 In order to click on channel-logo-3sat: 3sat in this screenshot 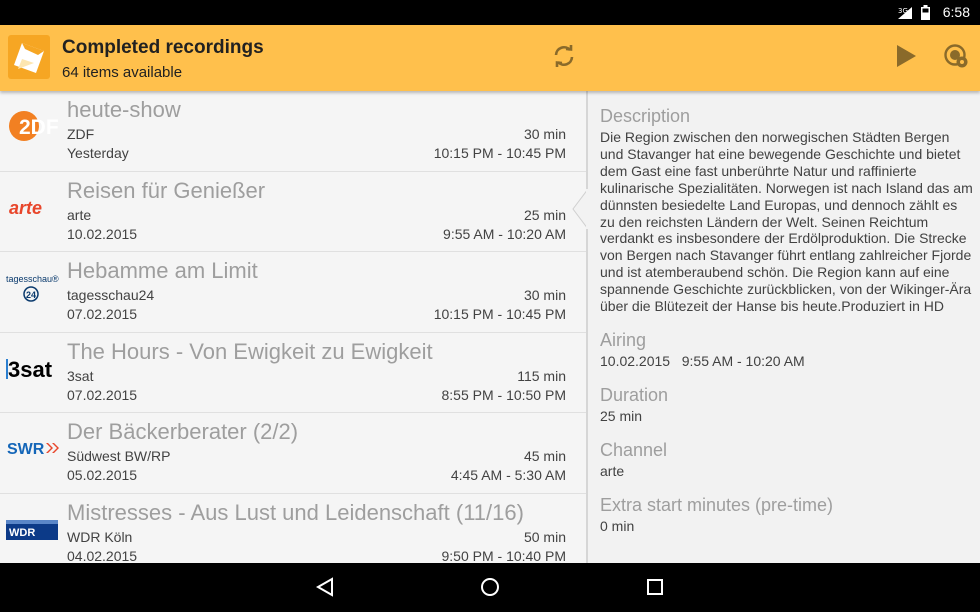, I will do `click(34, 368)`.